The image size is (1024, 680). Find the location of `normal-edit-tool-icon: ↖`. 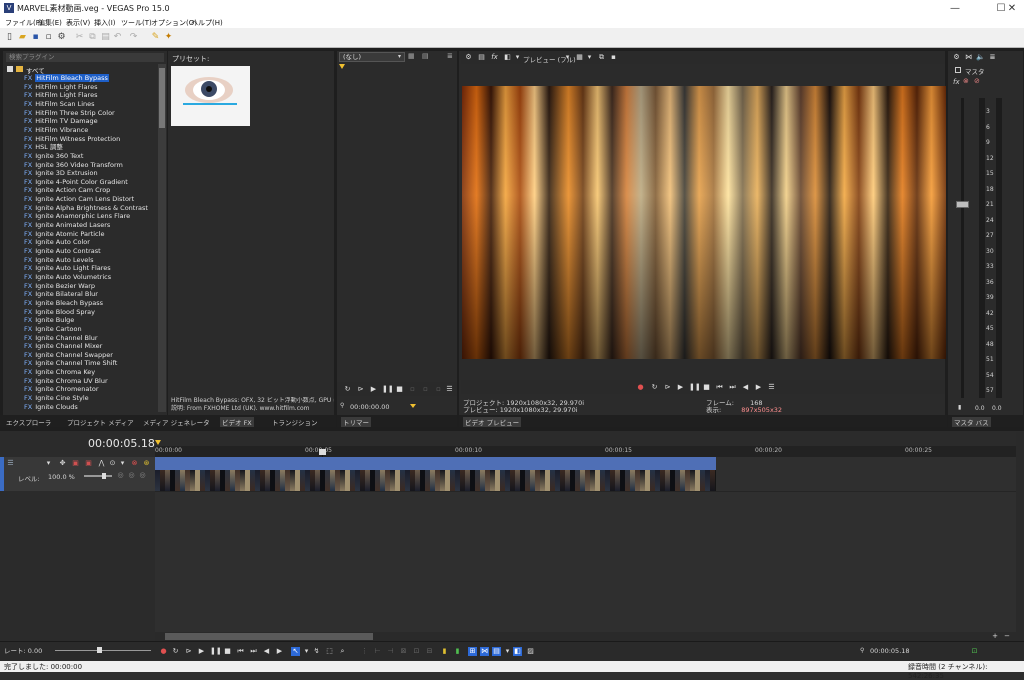

normal-edit-tool-icon: ↖ is located at coordinates (295, 651).